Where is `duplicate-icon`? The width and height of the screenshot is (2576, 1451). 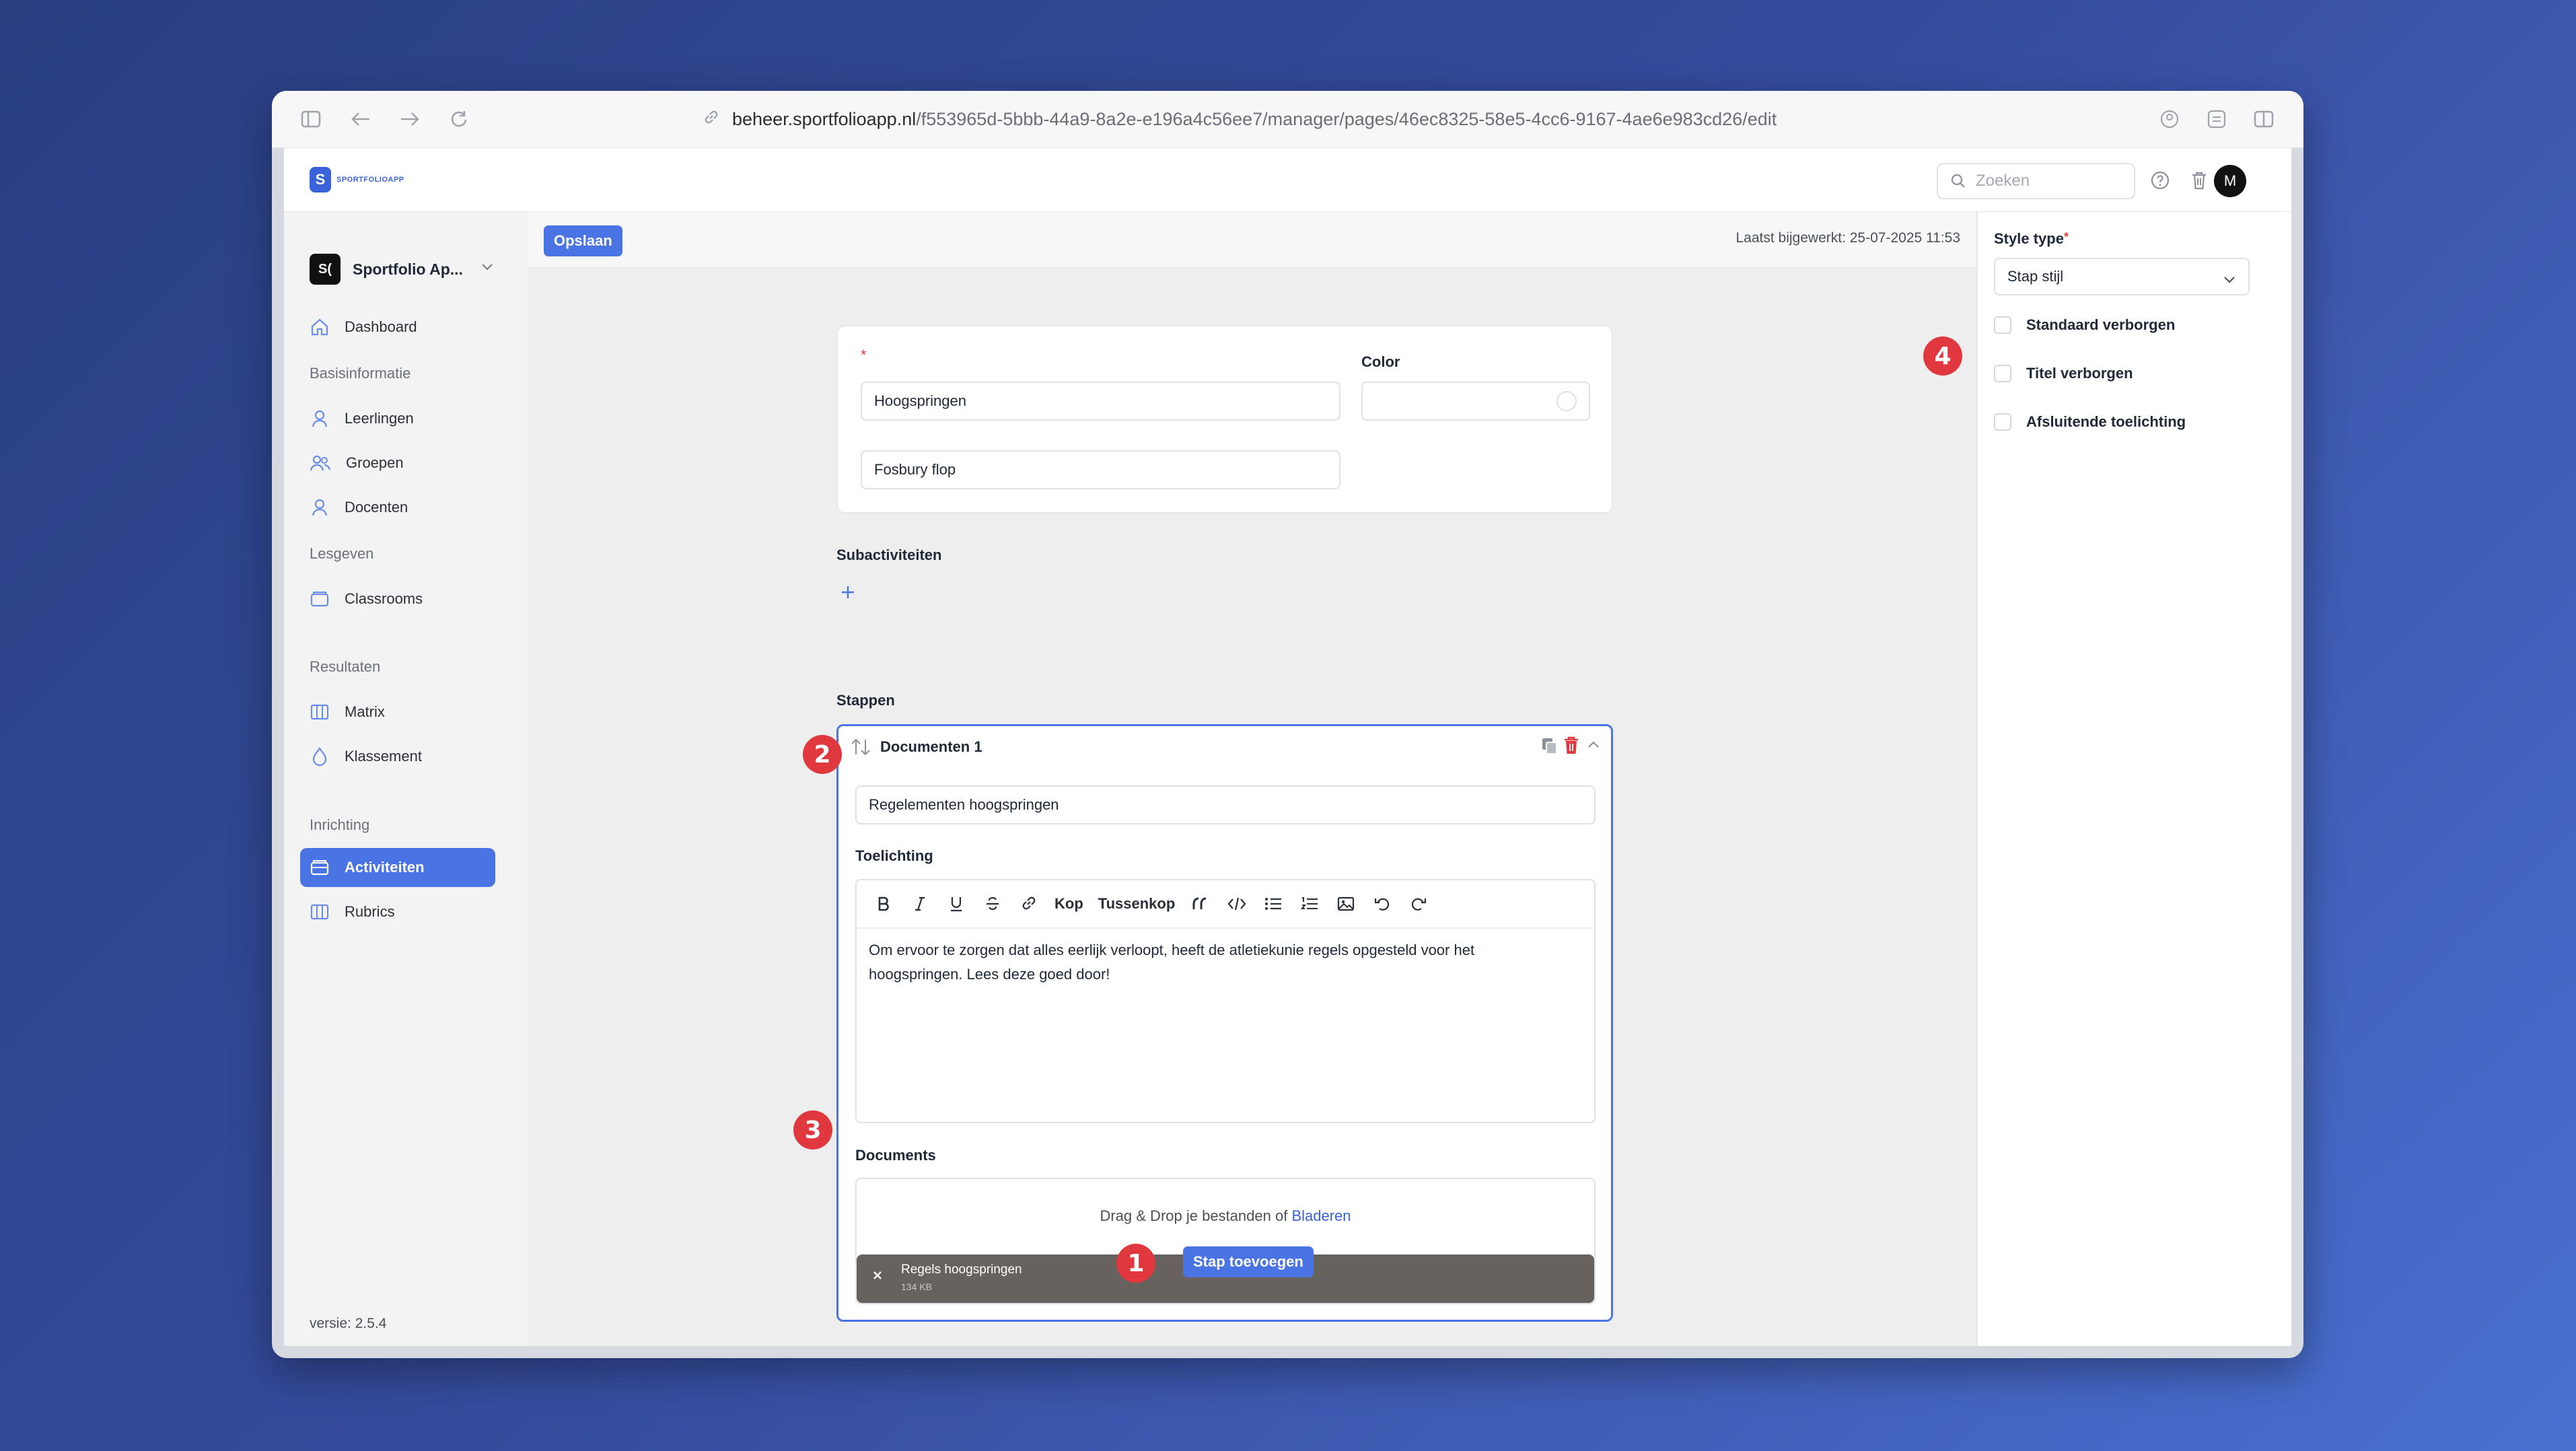
duplicate-icon is located at coordinates (1550, 748).